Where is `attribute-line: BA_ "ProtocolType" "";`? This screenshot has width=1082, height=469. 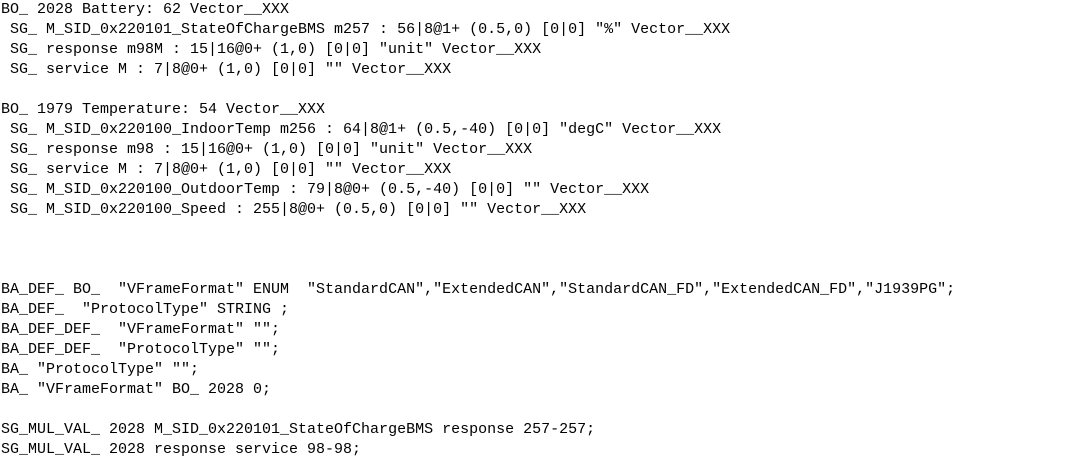 attribute-line: BA_ "ProtocolType" ""; is located at coordinates (100, 369).